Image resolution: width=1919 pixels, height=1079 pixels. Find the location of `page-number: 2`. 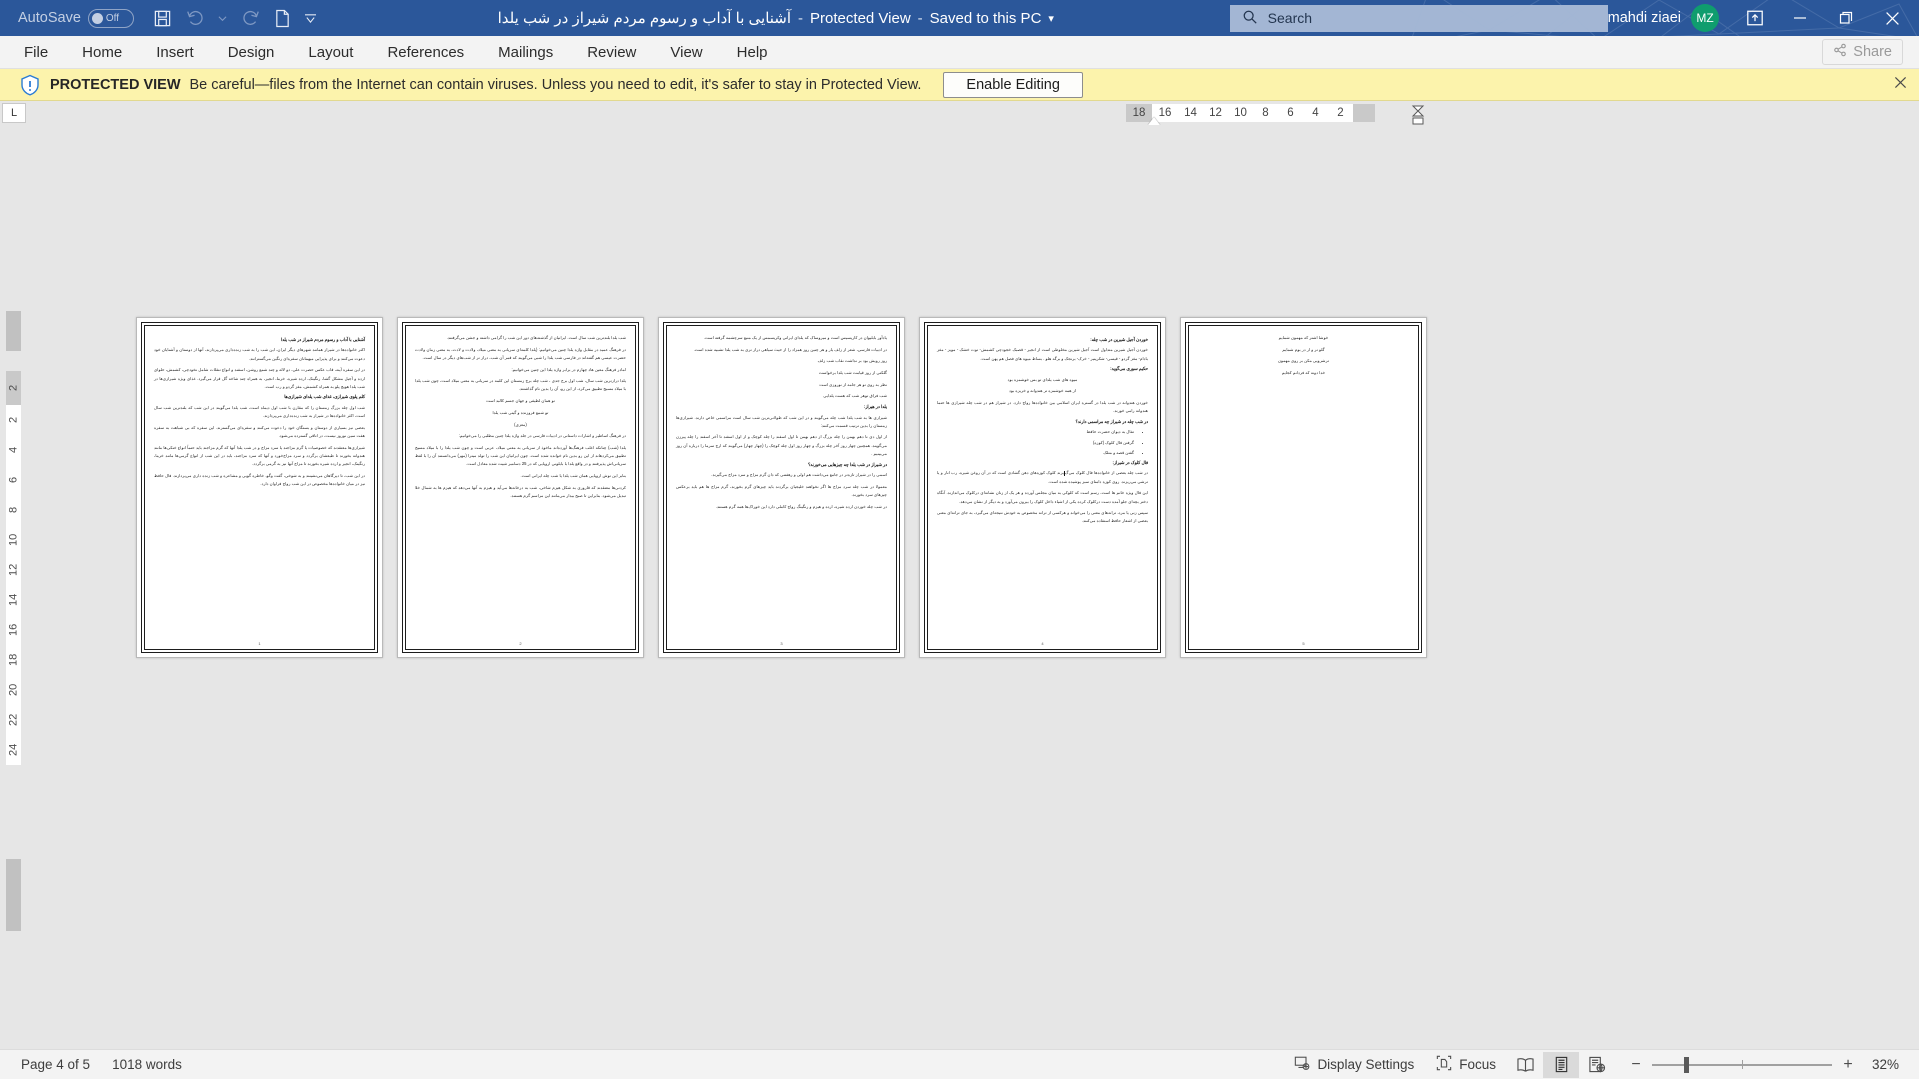

page-number: 2 is located at coordinates (520, 643).